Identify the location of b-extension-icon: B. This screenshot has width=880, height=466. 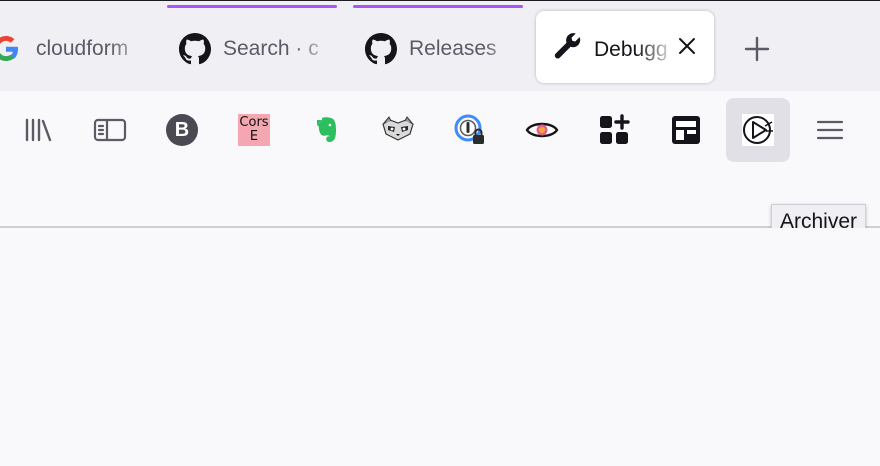
(182, 130).